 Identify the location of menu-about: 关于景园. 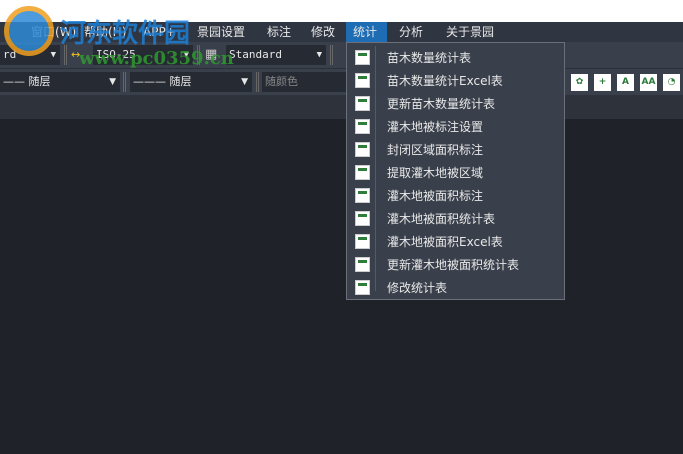
(470, 32).